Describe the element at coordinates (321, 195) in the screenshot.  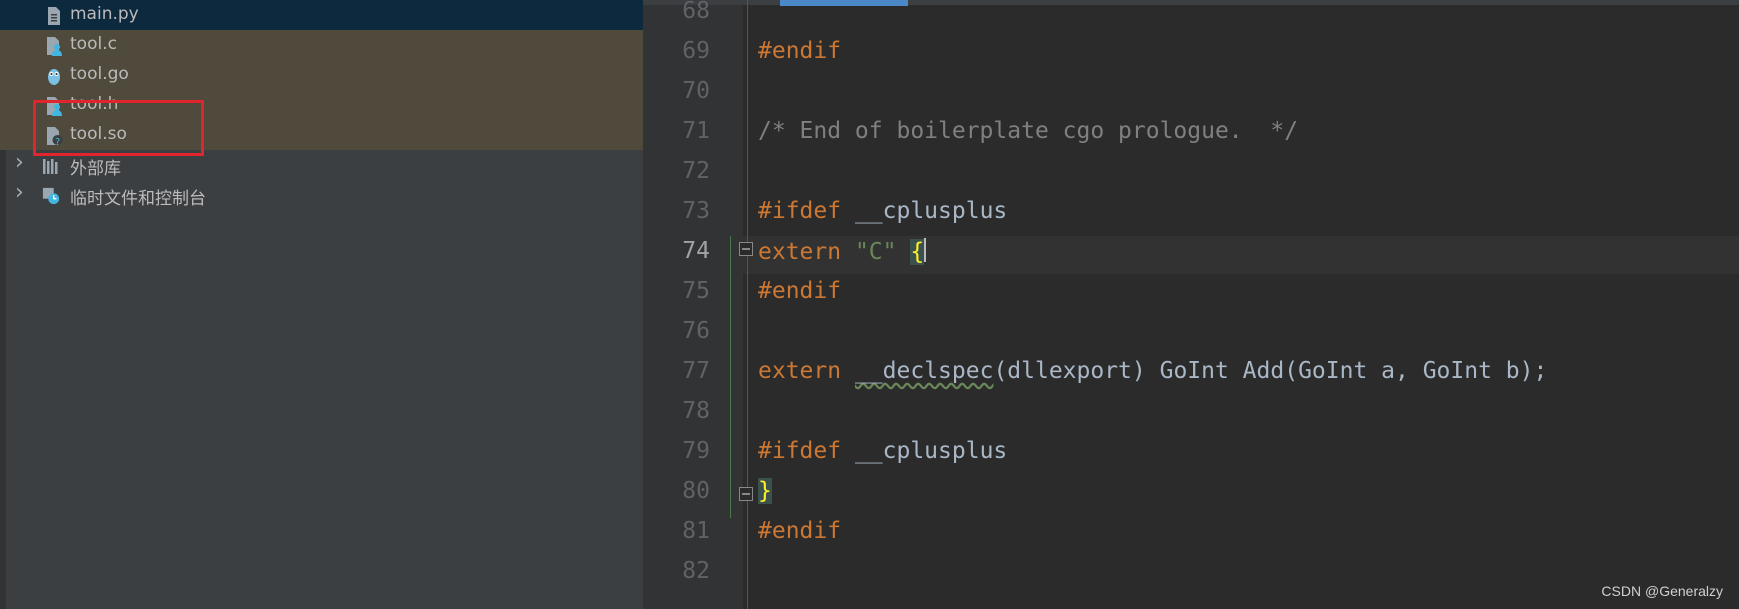
I see `tree-item: › 临时文件和控制台` at that location.